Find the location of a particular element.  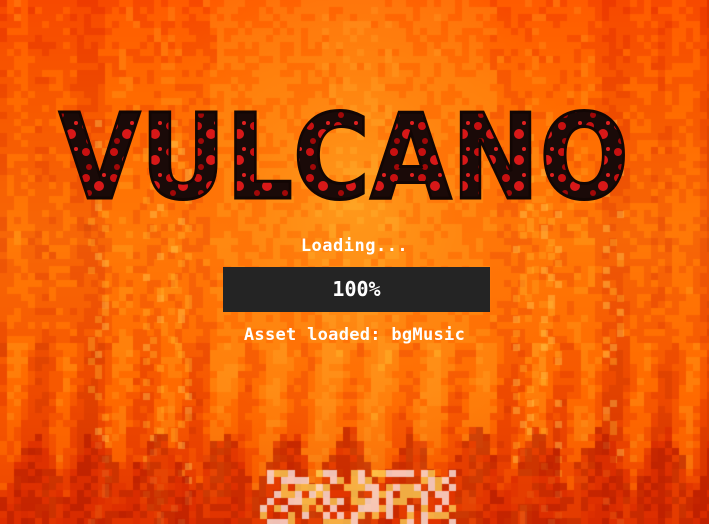

progress-percent-label: 100% is located at coordinates (356, 289).